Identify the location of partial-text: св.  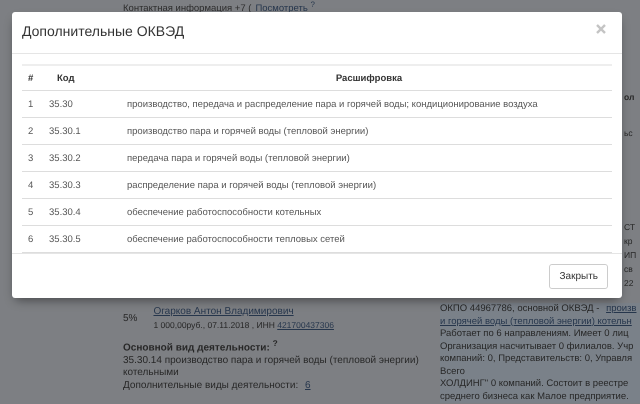
(629, 269).